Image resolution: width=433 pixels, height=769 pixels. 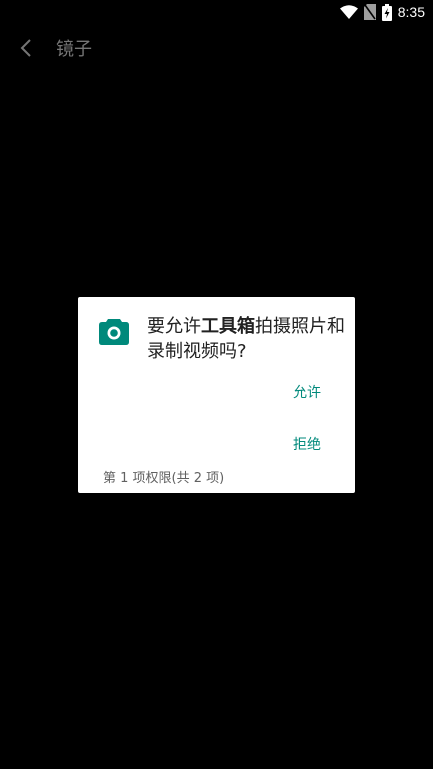 I want to click on deny-button: 拒绝, so click(x=307, y=445).